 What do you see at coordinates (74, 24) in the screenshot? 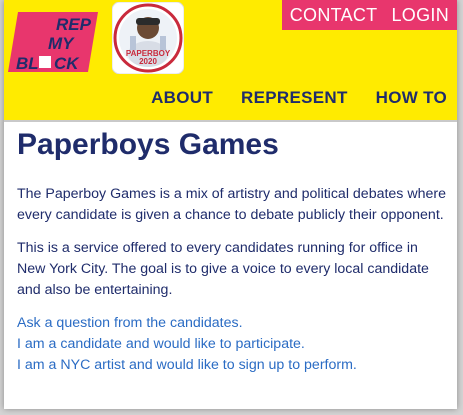
I see `logo-line-rep: REP` at bounding box center [74, 24].